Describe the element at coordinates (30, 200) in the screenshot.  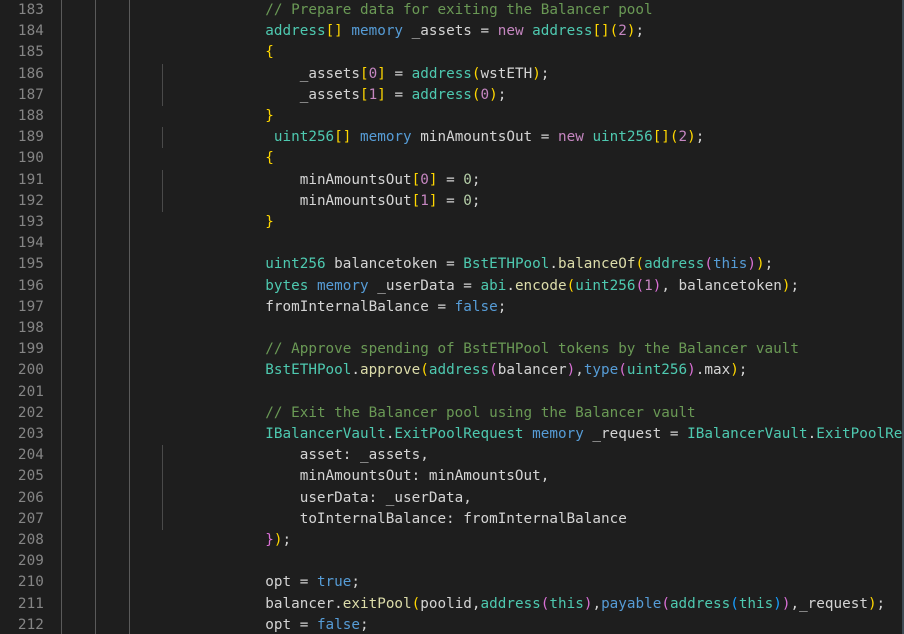
I see `line-number: 192` at that location.